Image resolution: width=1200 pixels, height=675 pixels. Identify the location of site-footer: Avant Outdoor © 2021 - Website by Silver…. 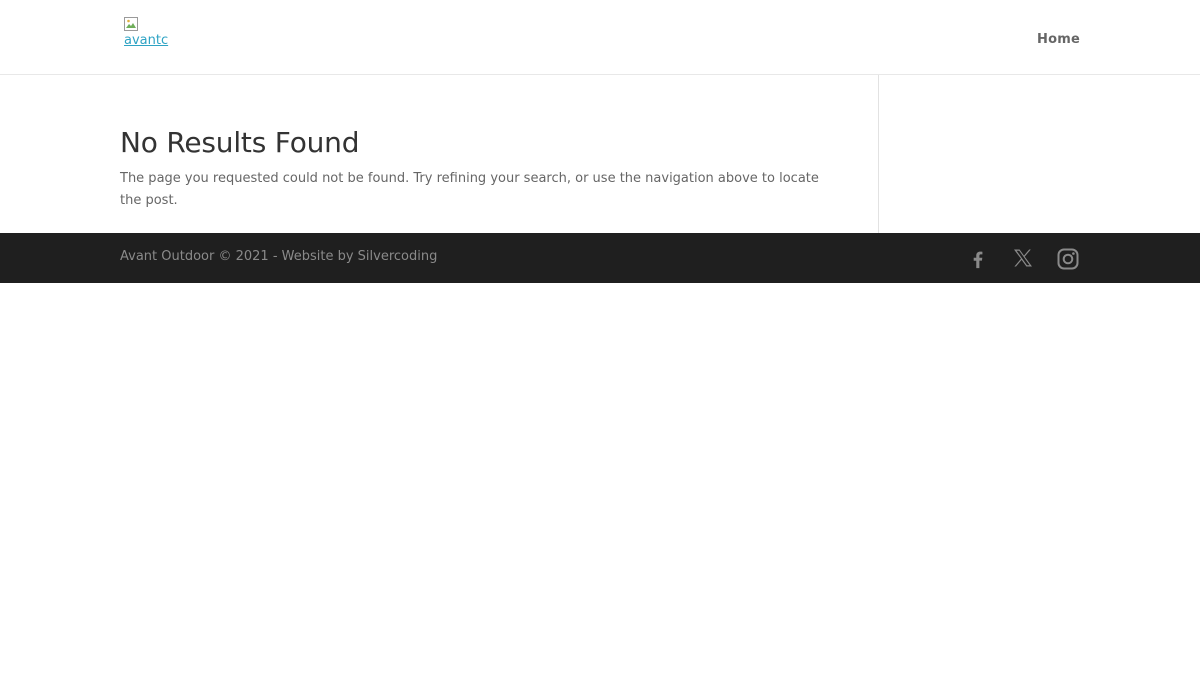
(600, 258).